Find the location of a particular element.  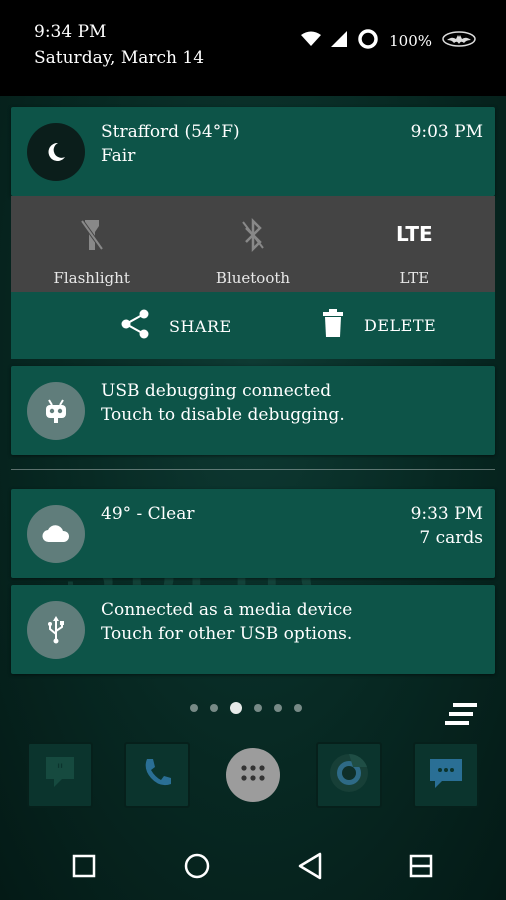

qs-label-bluetooth: Bluetooth is located at coordinates (253, 278).